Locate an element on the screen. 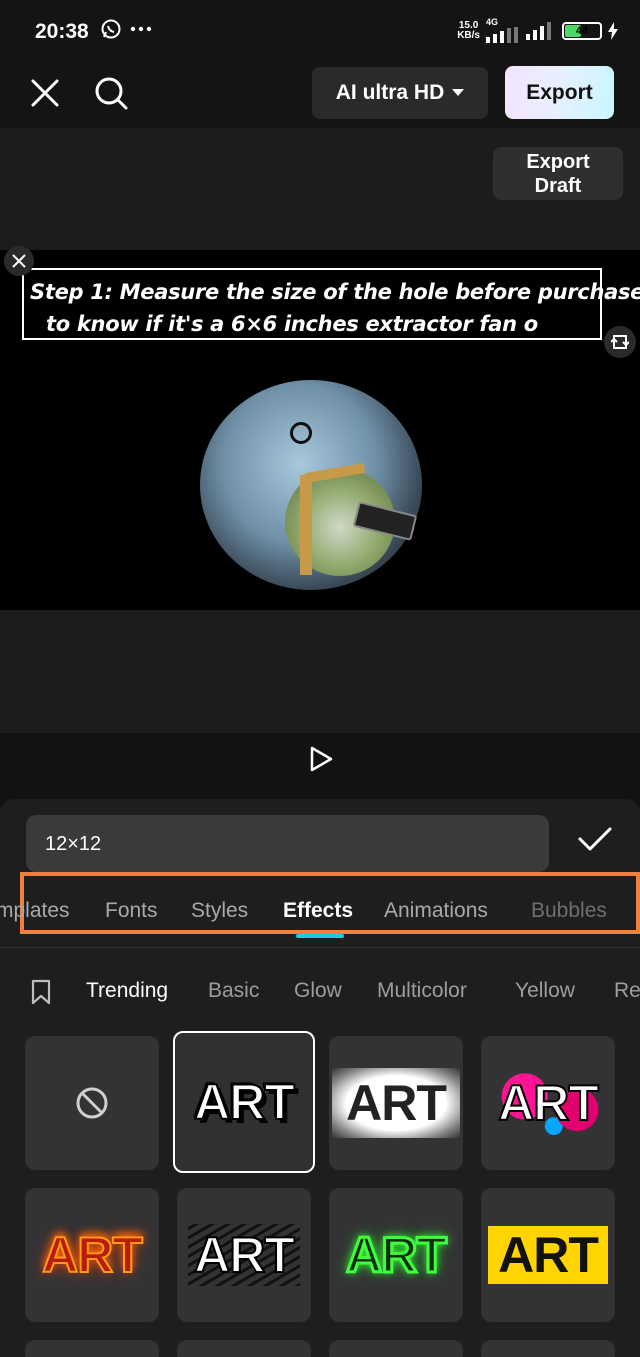 Image resolution: width=640 pixels, height=1357 pixels. network-speed-unit: KB/s is located at coordinates (468, 35).